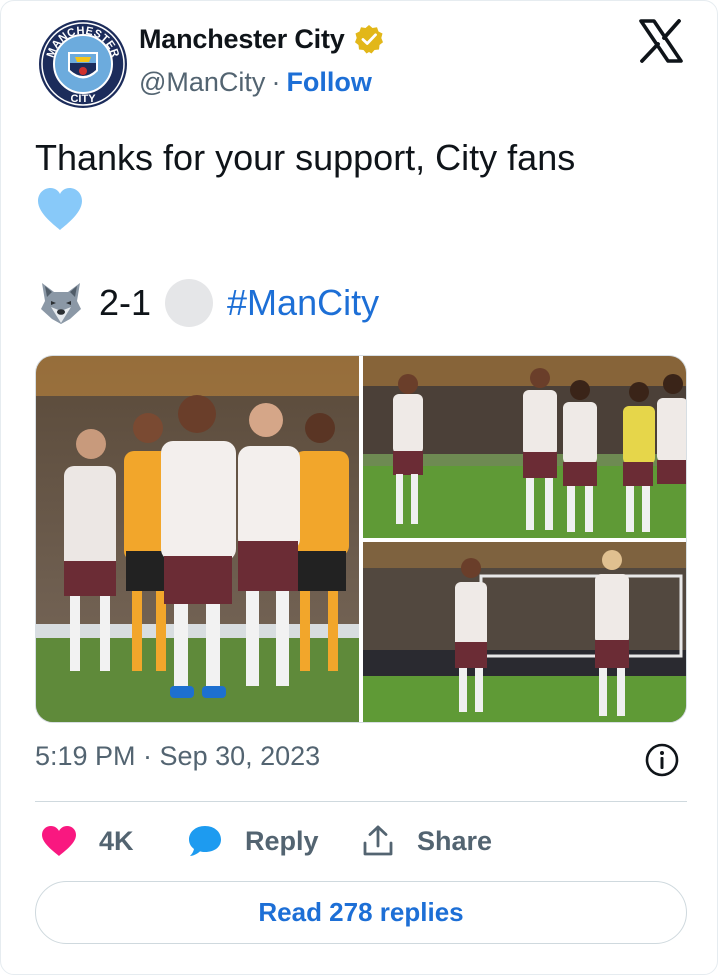 Image resolution: width=718 pixels, height=975 pixels. Describe the element at coordinates (61, 303) in the screenshot. I see `wolf-face-icon` at that location.